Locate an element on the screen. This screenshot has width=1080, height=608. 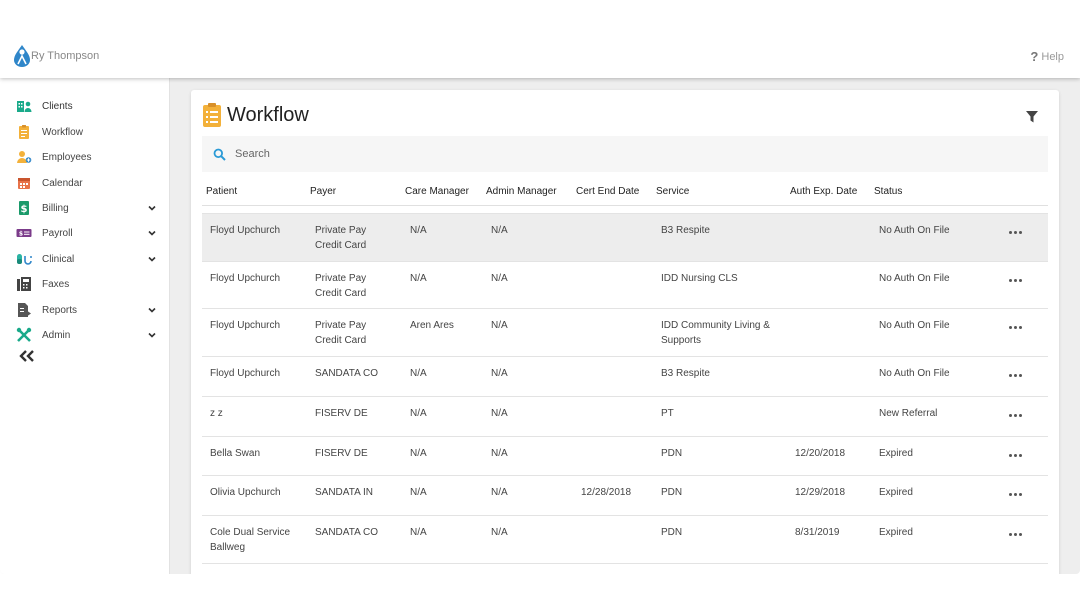
cell-line: IDD Community Living & is located at coordinates (715, 325).